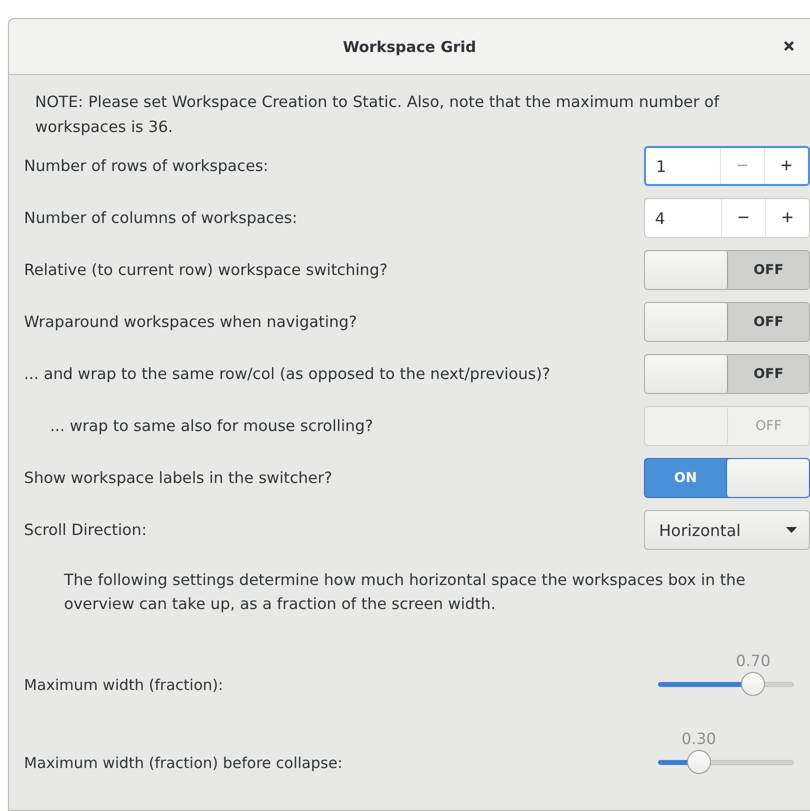 The height and width of the screenshot is (811, 810). What do you see at coordinates (377, 115) in the screenshot?
I see `note-text: NOTE: Please set Workspace Creation to Static. Also, note that the maximum number of workspaces is 36.` at bounding box center [377, 115].